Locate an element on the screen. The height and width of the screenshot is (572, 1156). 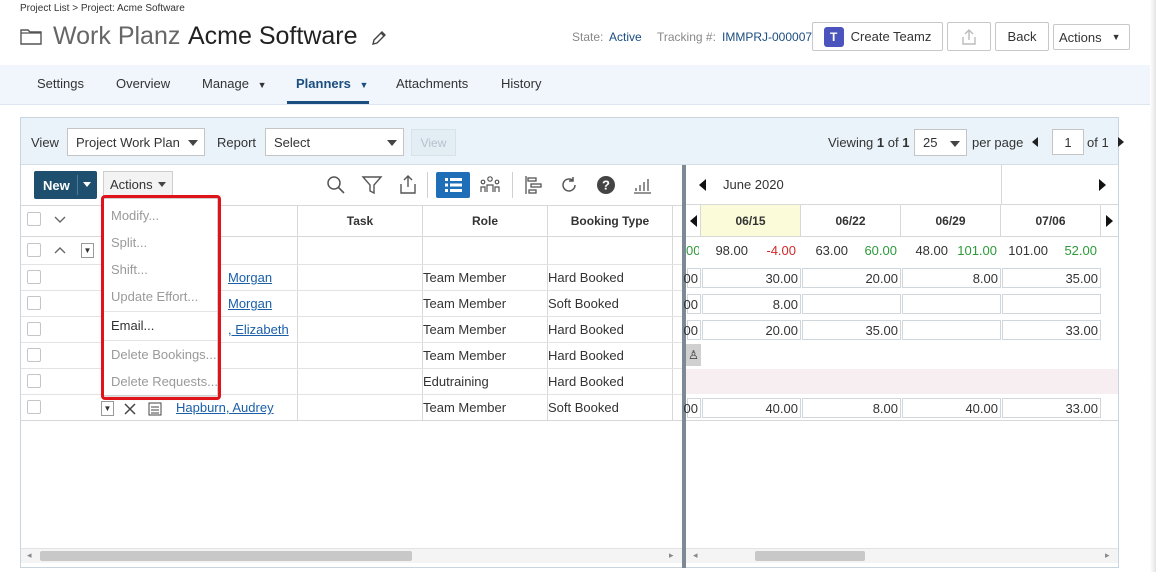
collapse-all-icon is located at coordinates (60, 220).